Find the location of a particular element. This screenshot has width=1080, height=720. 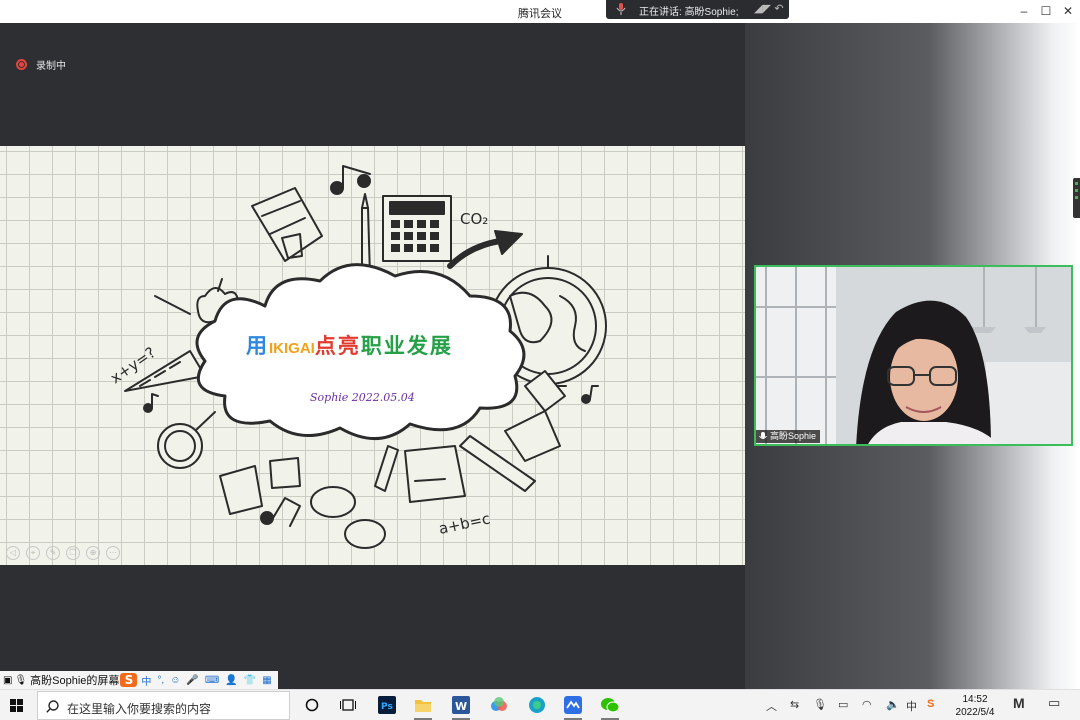

participant-video is located at coordinates (913, 355).